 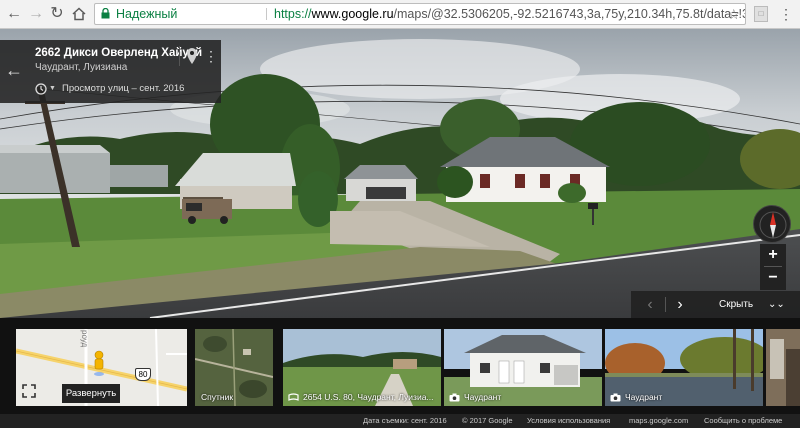 I want to click on route-shield: 80, so click(x=143, y=374).